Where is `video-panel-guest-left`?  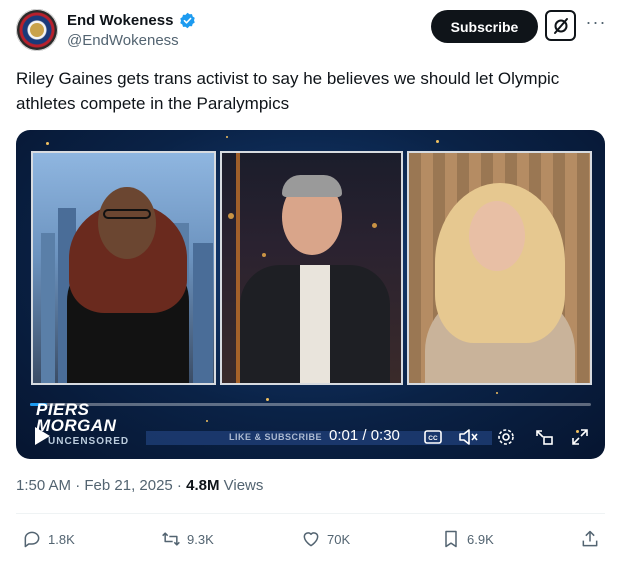
video-panel-guest-left is located at coordinates (123, 268).